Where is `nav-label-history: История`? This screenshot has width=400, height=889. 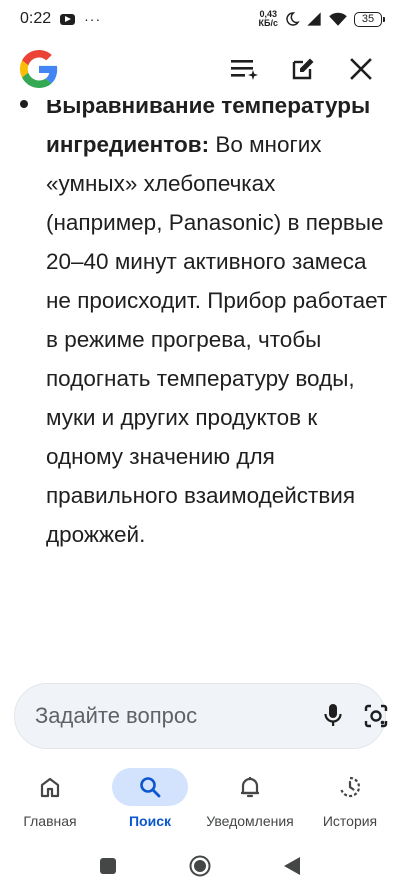 nav-label-history: История is located at coordinates (350, 821).